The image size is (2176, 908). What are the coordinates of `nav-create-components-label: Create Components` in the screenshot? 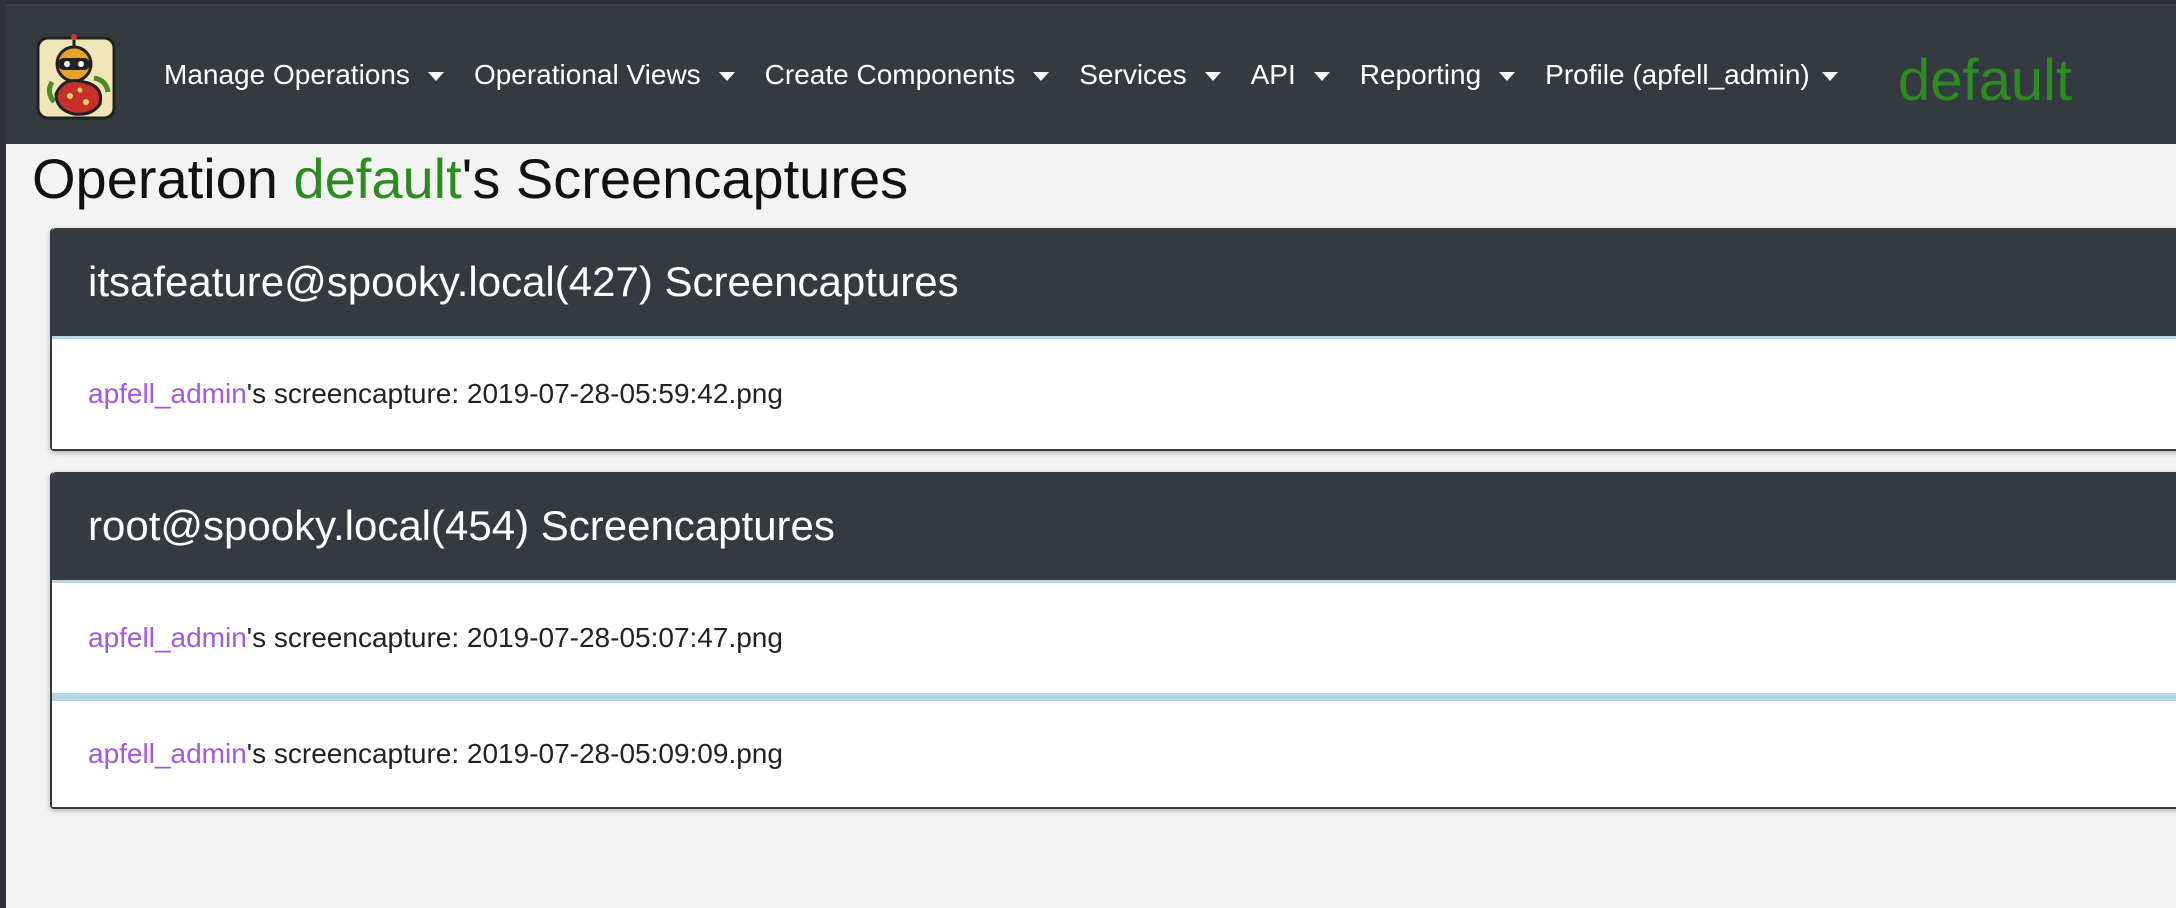 It's located at (890, 74).